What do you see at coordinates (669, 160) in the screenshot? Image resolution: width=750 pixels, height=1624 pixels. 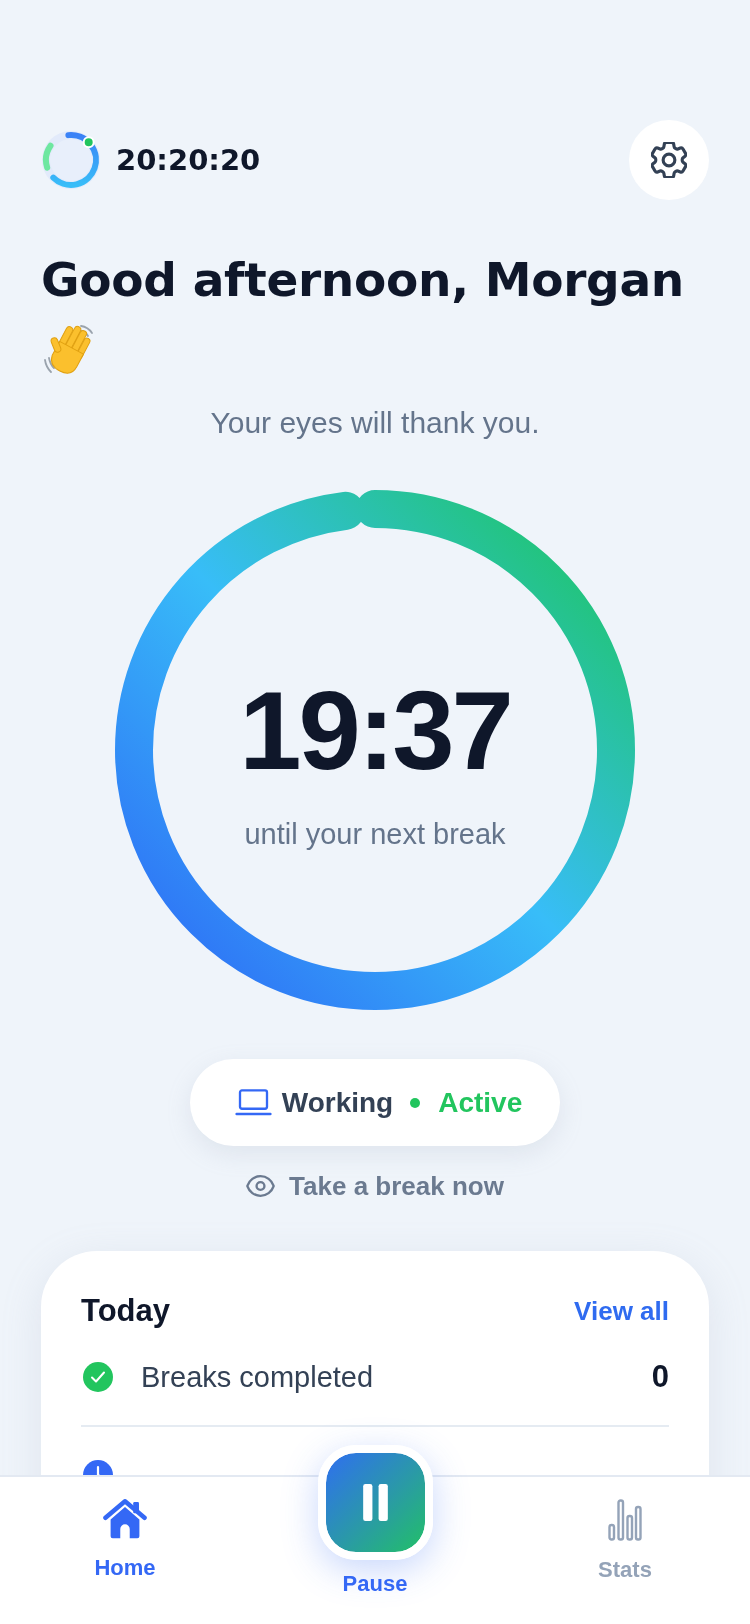 I see `settings-icon` at bounding box center [669, 160].